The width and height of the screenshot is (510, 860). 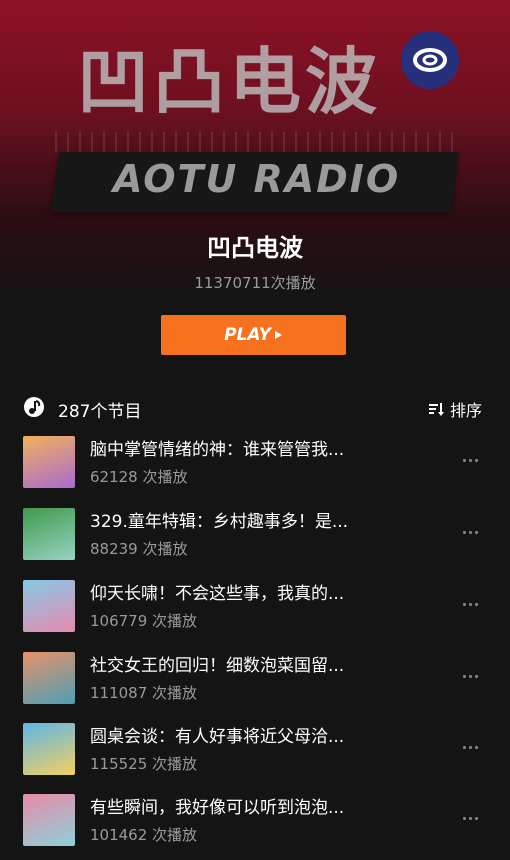 What do you see at coordinates (144, 764) in the screenshot?
I see `episode-plays: 115525 次播放` at bounding box center [144, 764].